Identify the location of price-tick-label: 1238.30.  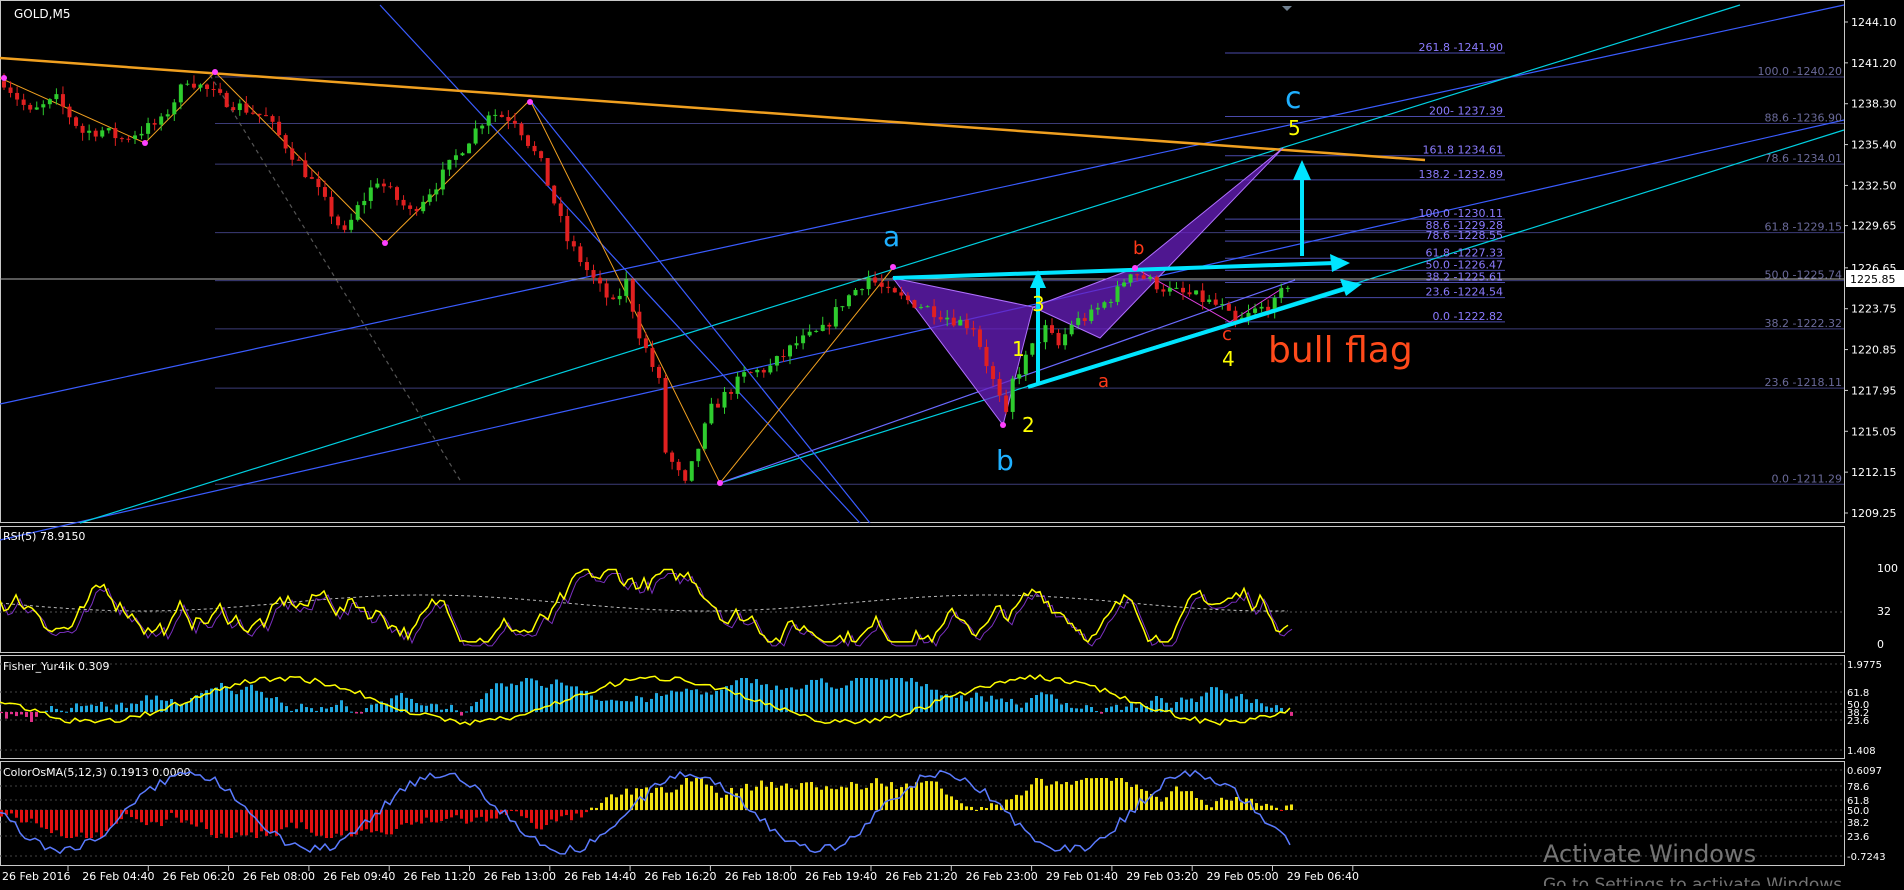
(1874, 104).